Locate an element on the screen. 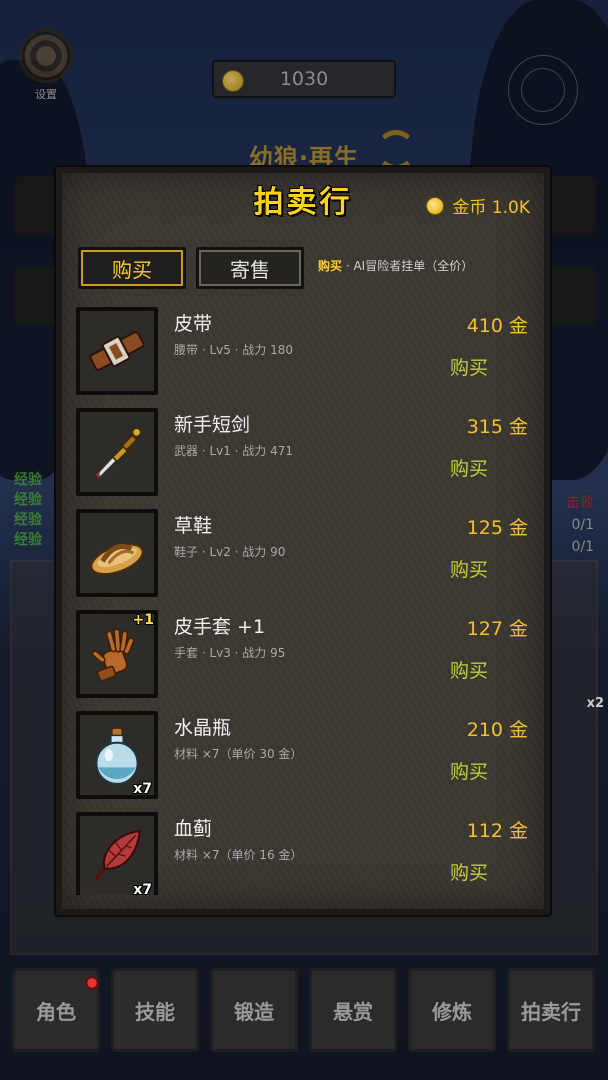 This screenshot has height=1080, width=608. item-price: 127 金 is located at coordinates (497, 629).